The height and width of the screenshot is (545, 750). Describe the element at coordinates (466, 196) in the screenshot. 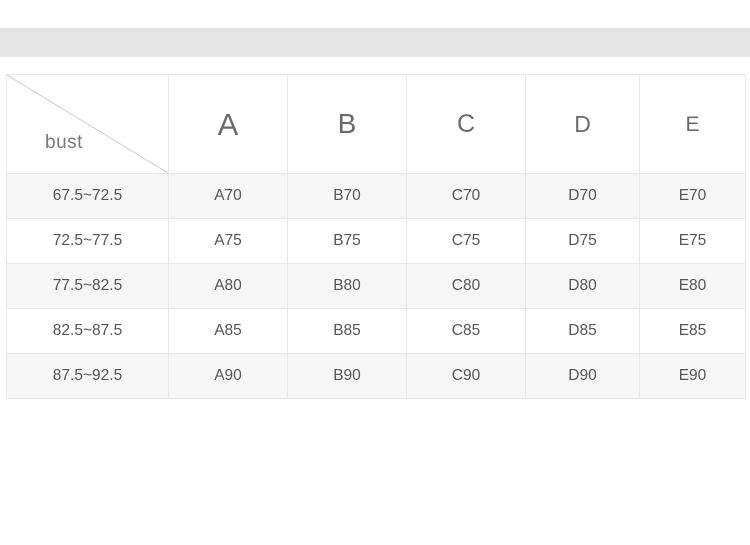

I see `size-cell: C70` at that location.